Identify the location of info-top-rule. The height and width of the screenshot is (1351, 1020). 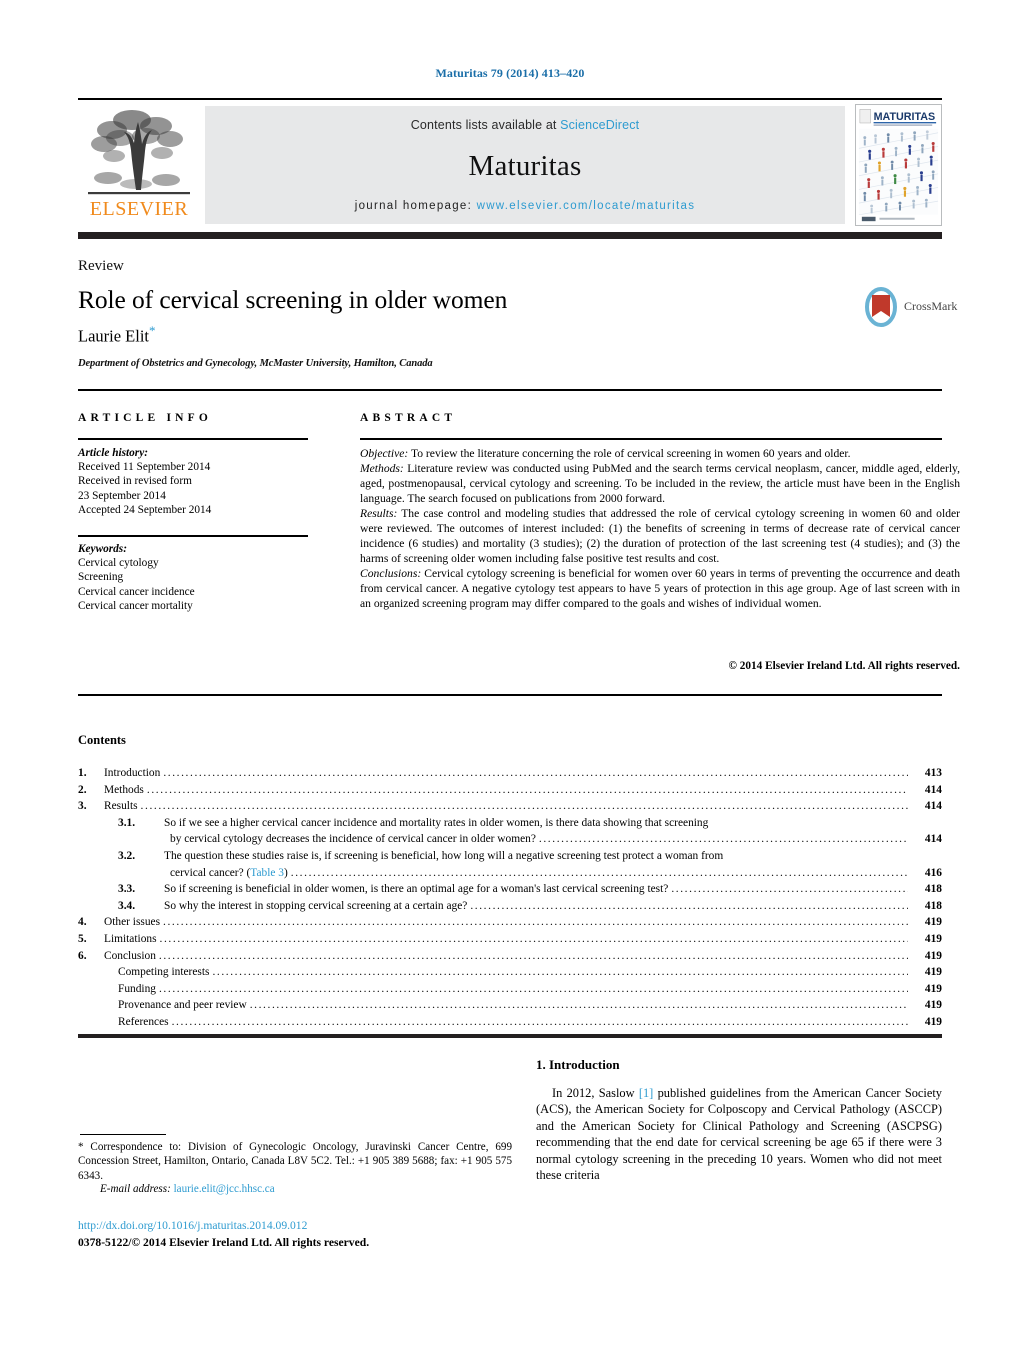
(510, 390).